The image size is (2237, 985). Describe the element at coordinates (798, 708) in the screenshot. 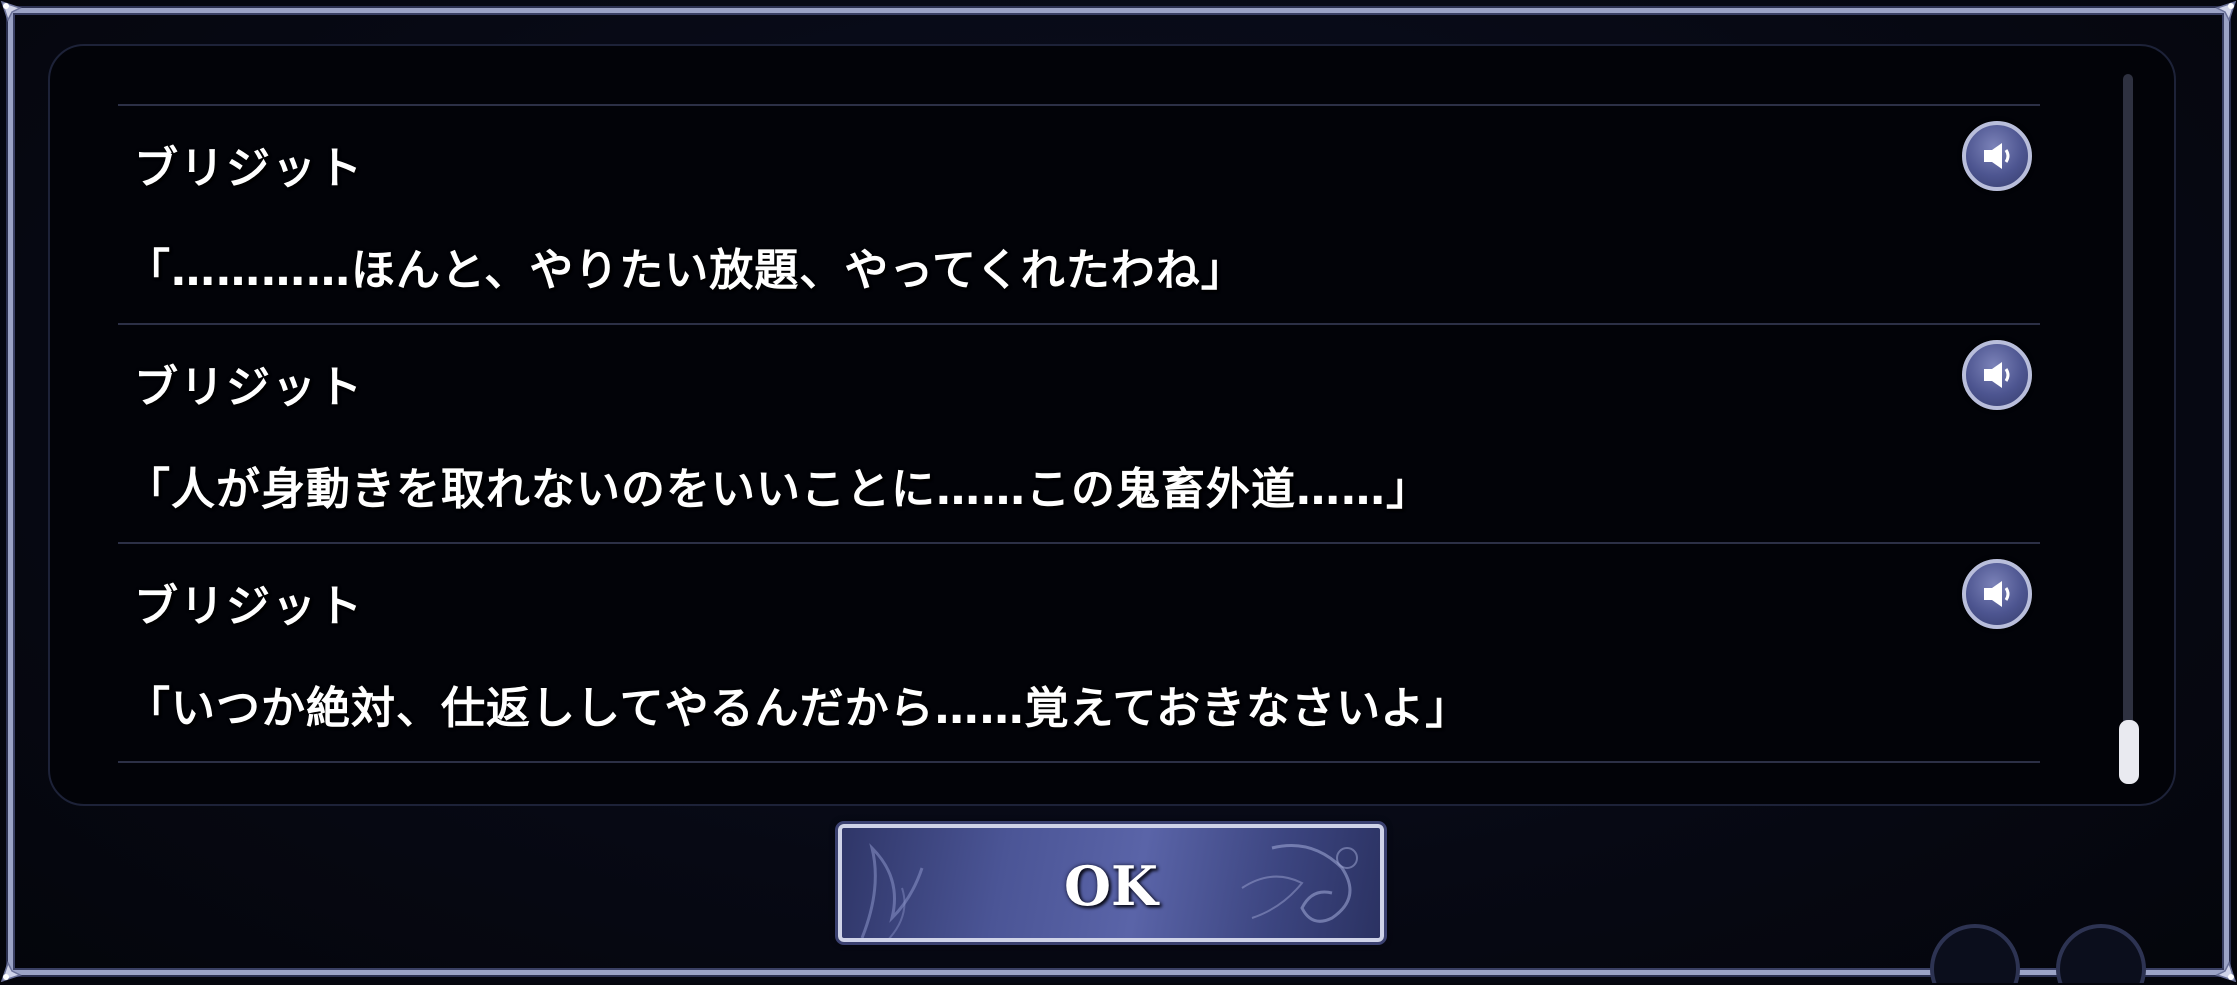

I see `dialogue-line: 「いつか絶対、仕返ししてやるんだから……覚えておきなさいよ」` at that location.